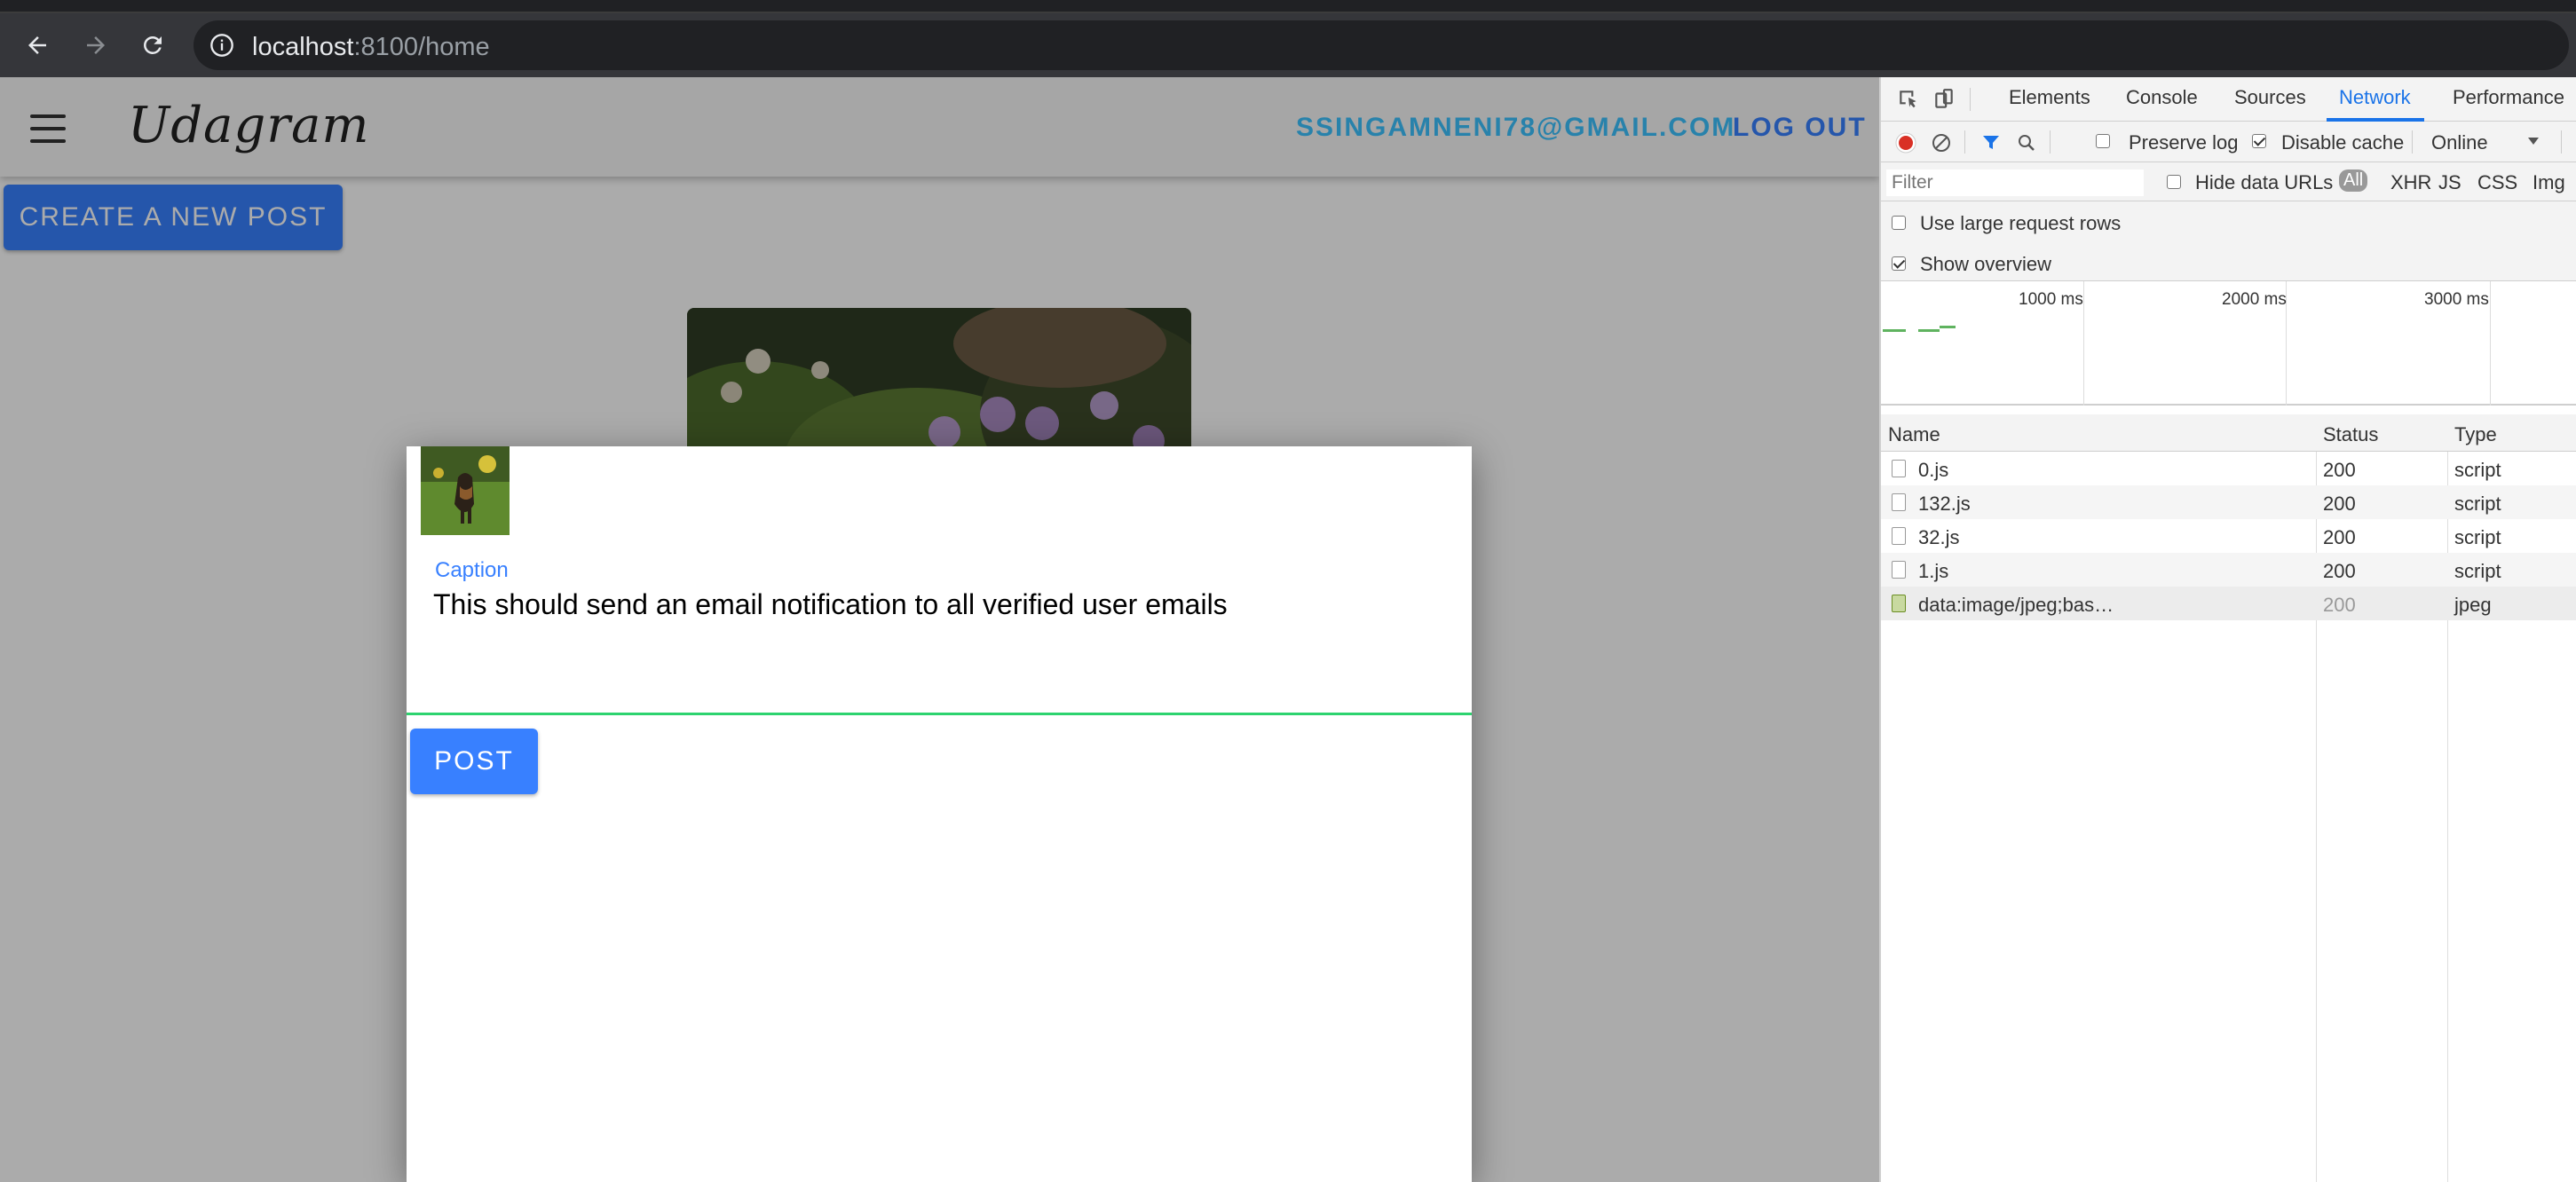 Image resolution: width=2576 pixels, height=1182 pixels. I want to click on forward-button, so click(96, 45).